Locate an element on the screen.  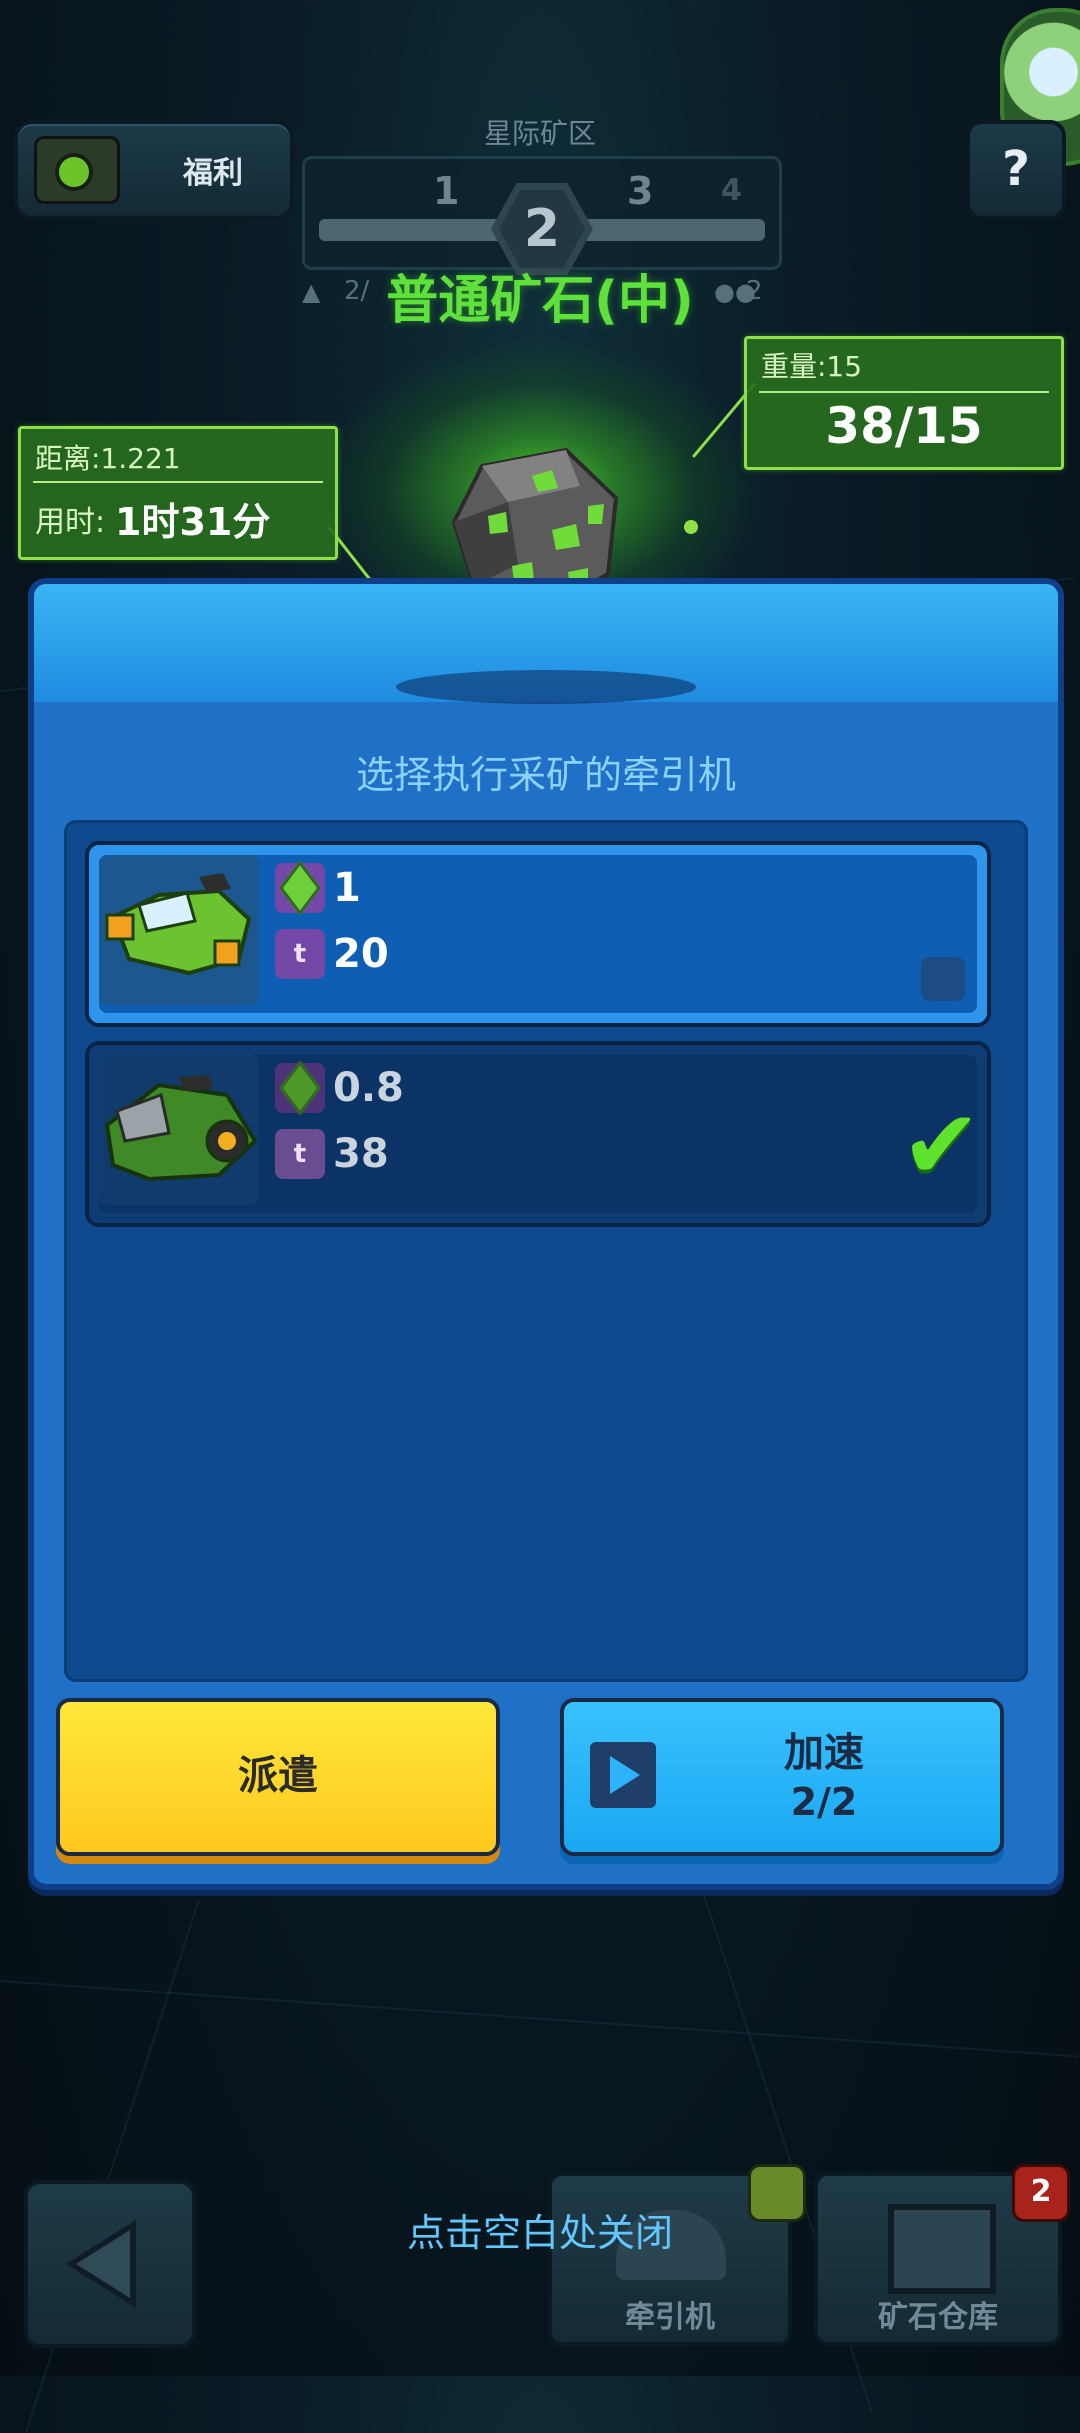
weight-value: 38/15 is located at coordinates (904, 426).